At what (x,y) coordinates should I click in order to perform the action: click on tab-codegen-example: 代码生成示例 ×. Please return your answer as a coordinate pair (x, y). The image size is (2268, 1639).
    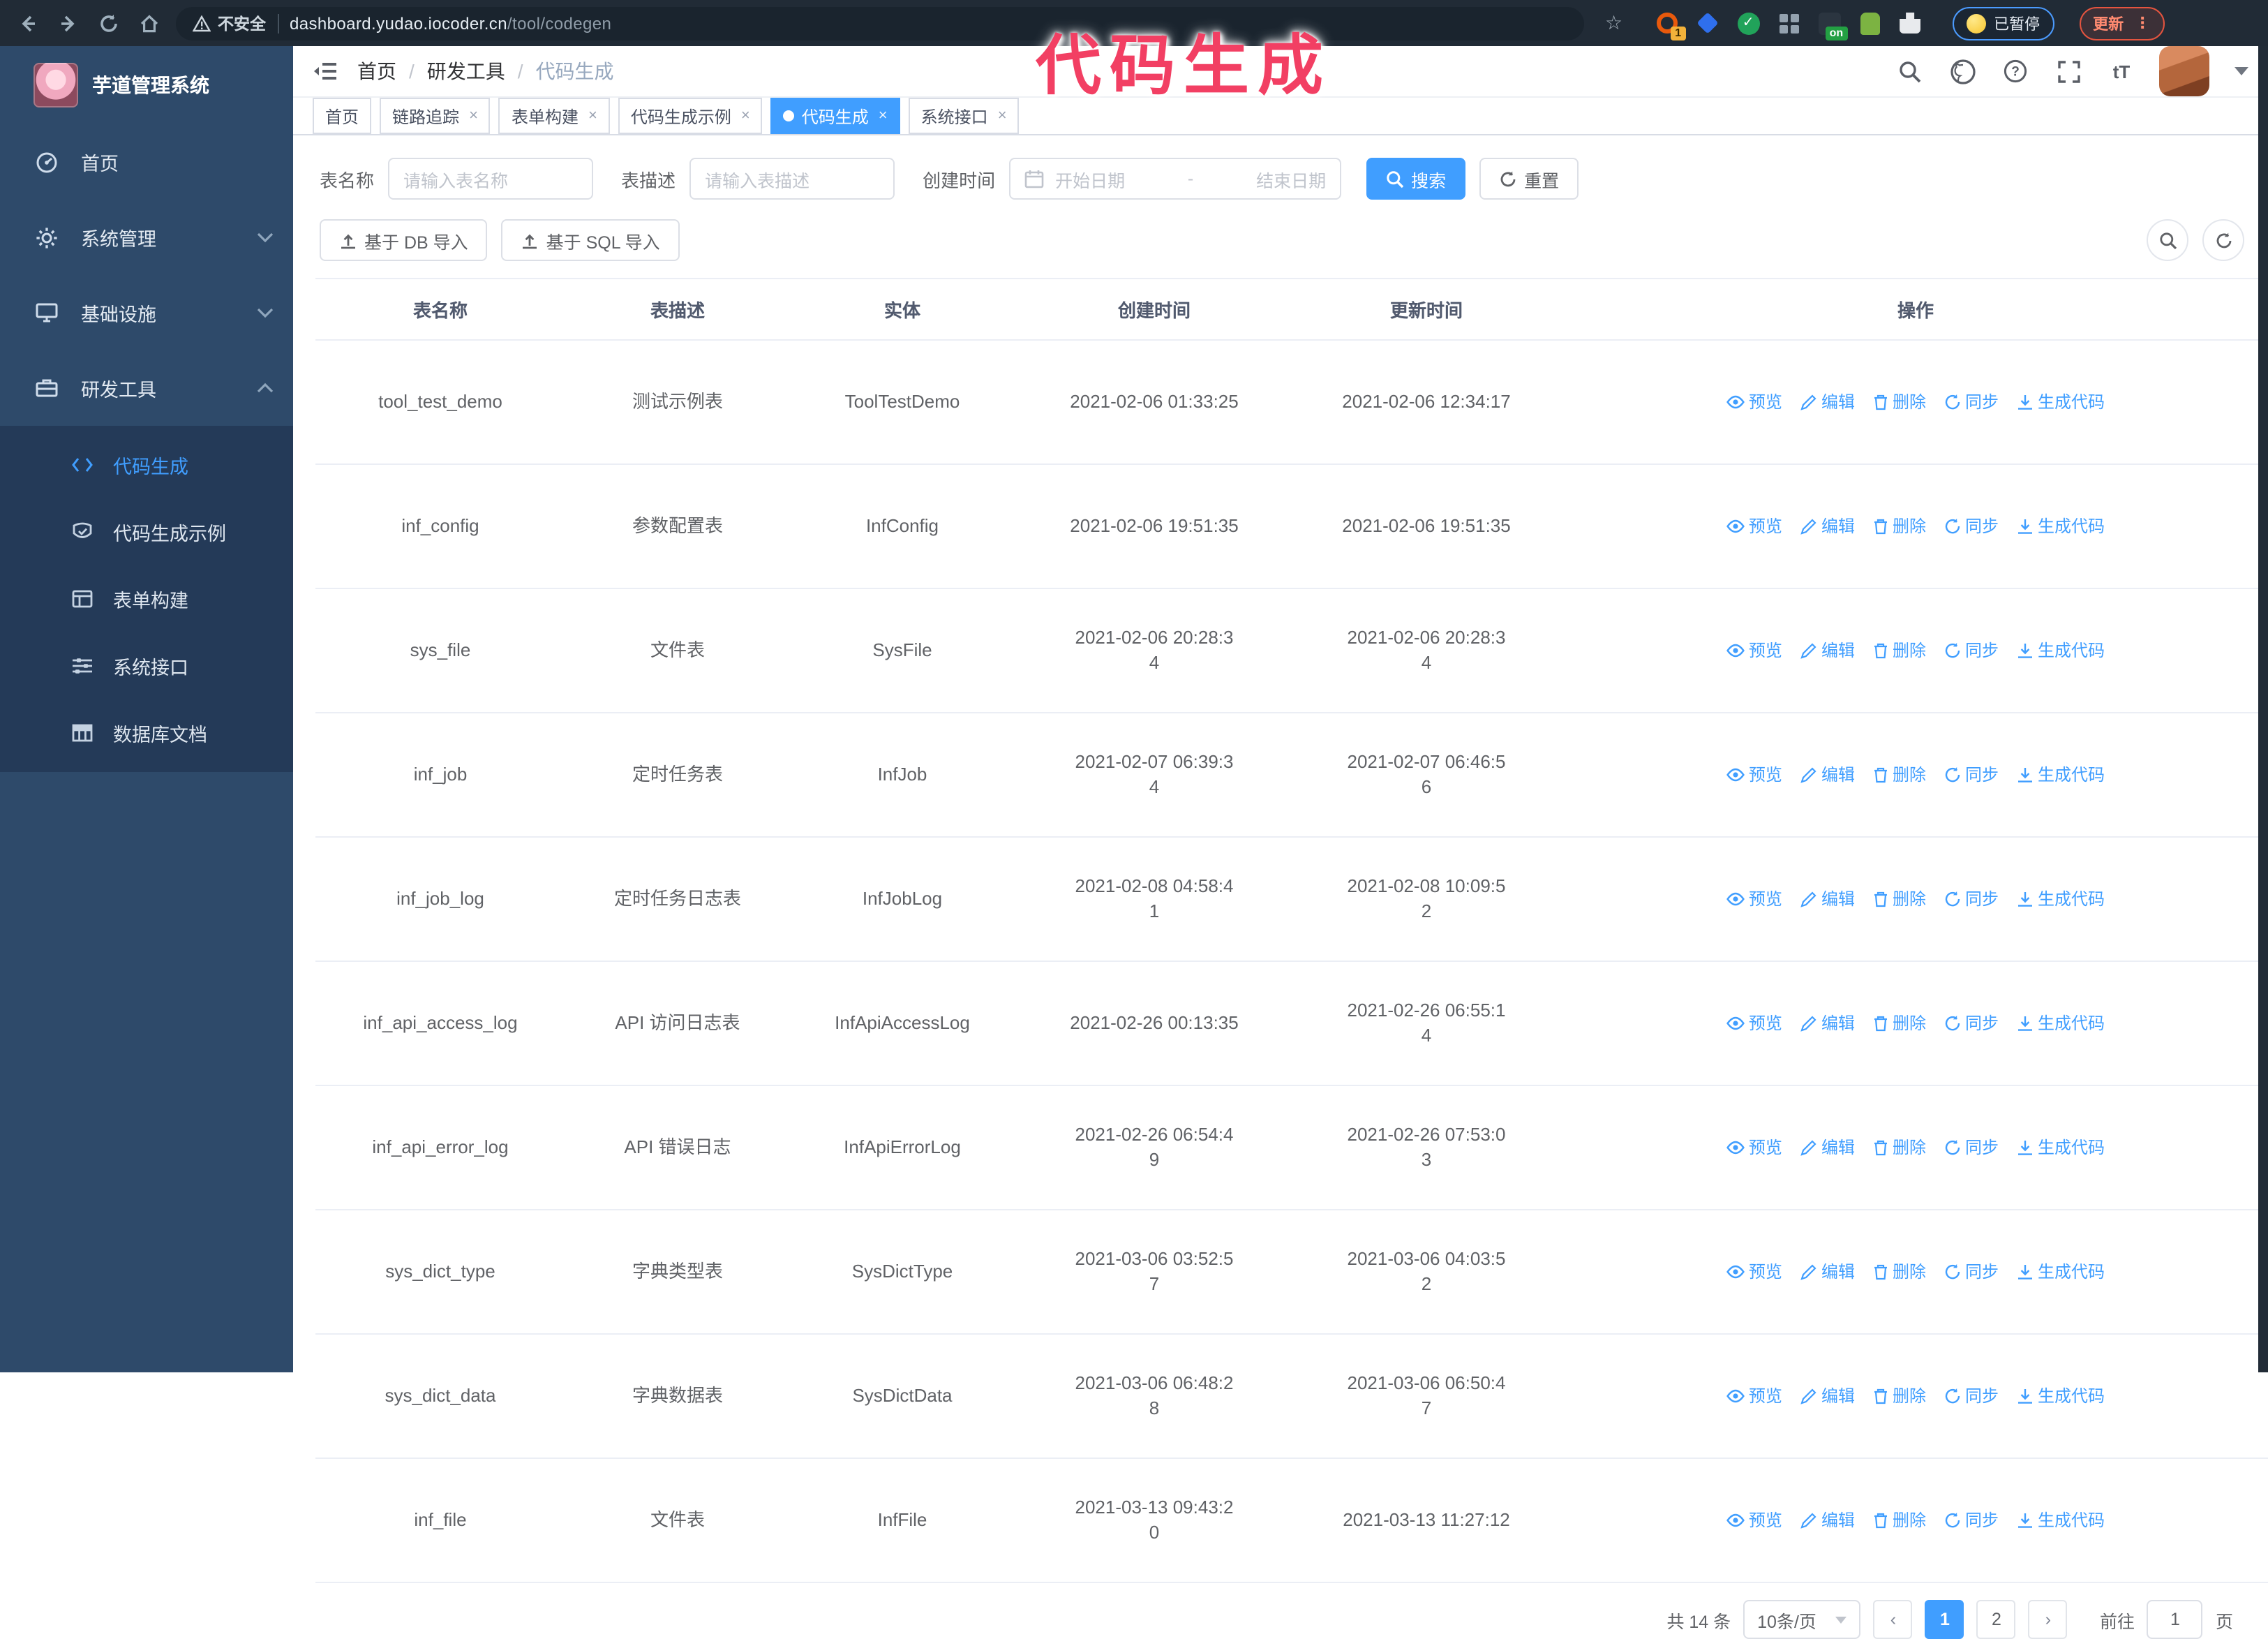
    Looking at the image, I should click on (690, 116).